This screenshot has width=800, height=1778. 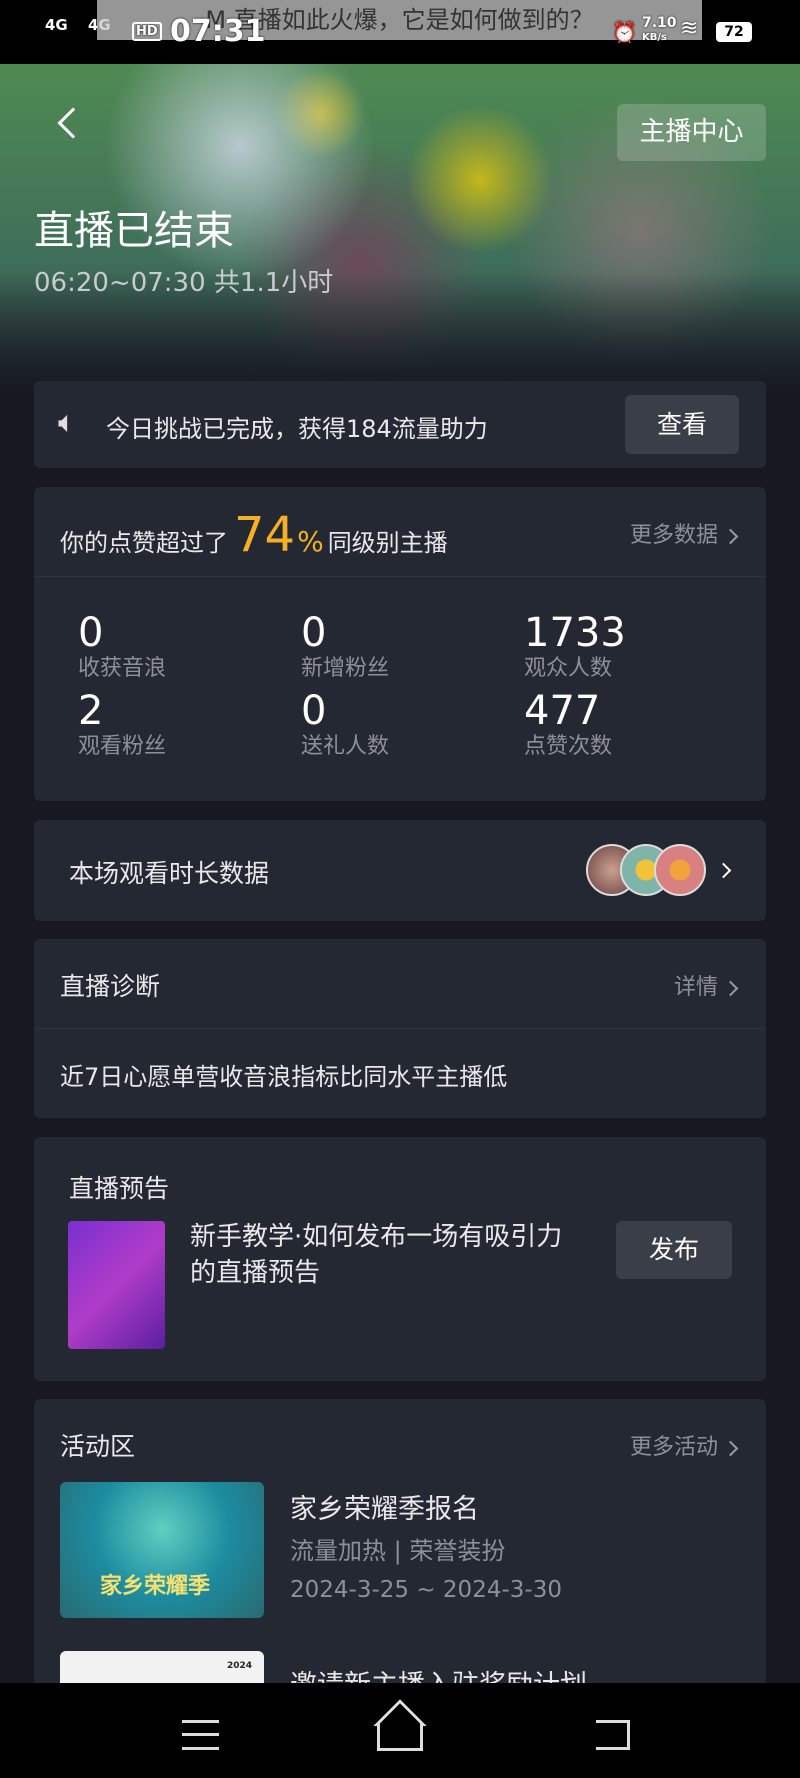 I want to click on watch-duration-title: 本场观看时长数据, so click(x=169, y=873).